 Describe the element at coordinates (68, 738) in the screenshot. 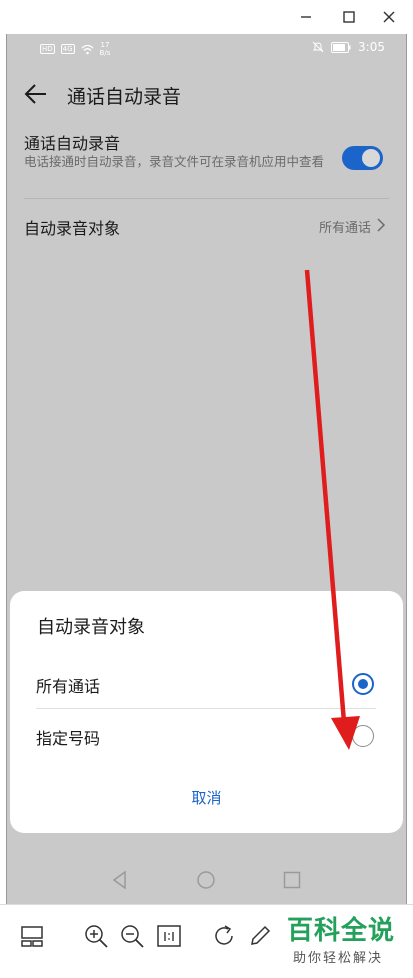

I see `option-label: 指定号码` at that location.